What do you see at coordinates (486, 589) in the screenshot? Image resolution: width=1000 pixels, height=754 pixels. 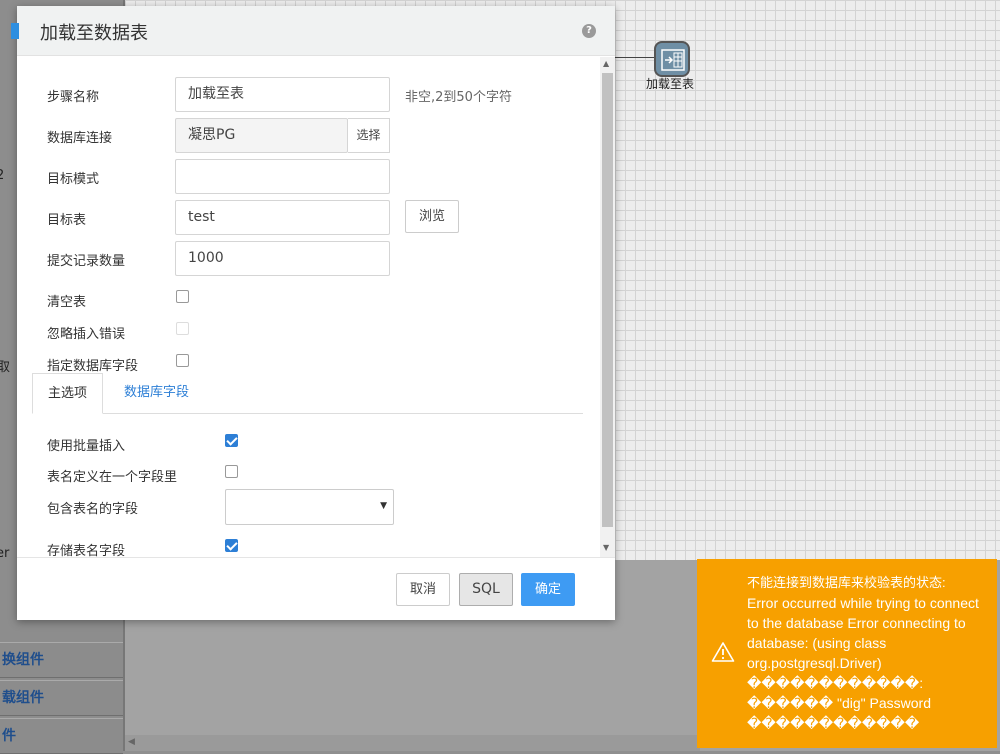 I see `sql-button: SQL` at bounding box center [486, 589].